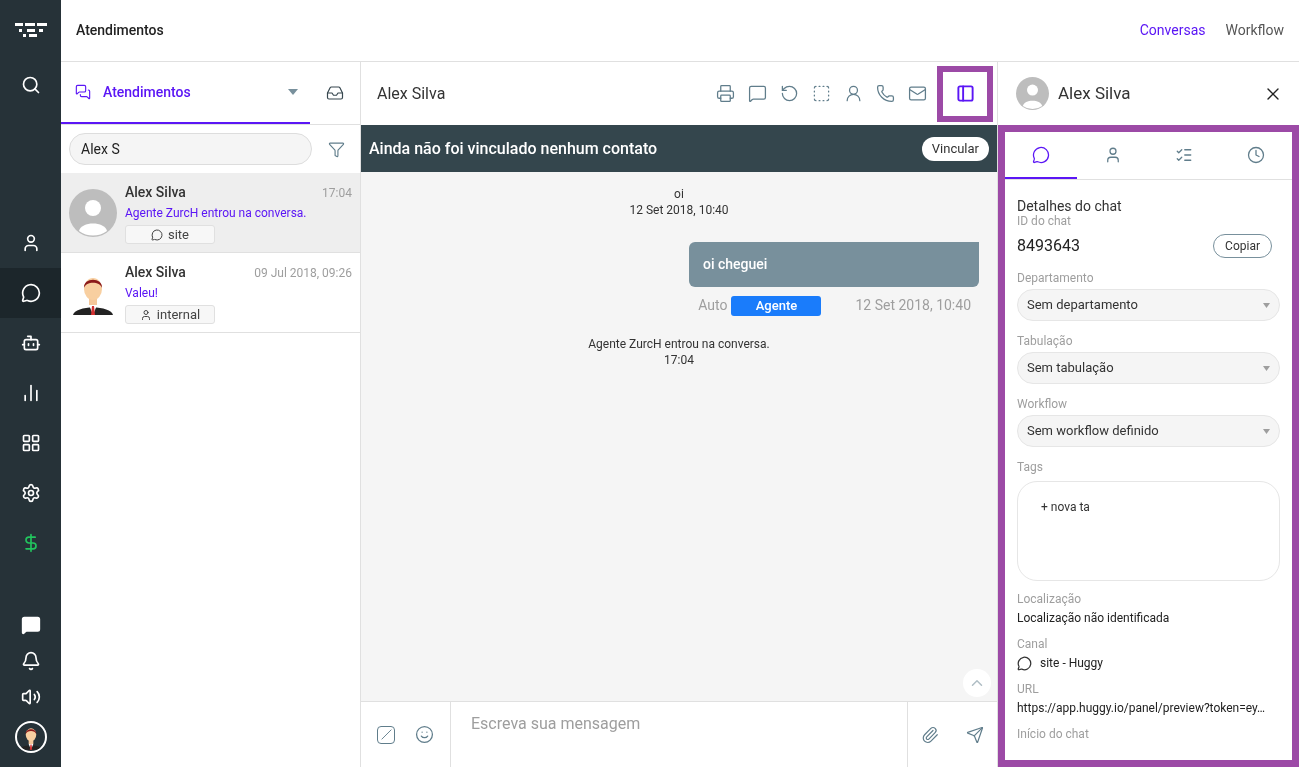  Describe the element at coordinates (885, 93) in the screenshot. I see `phone-icon` at that location.